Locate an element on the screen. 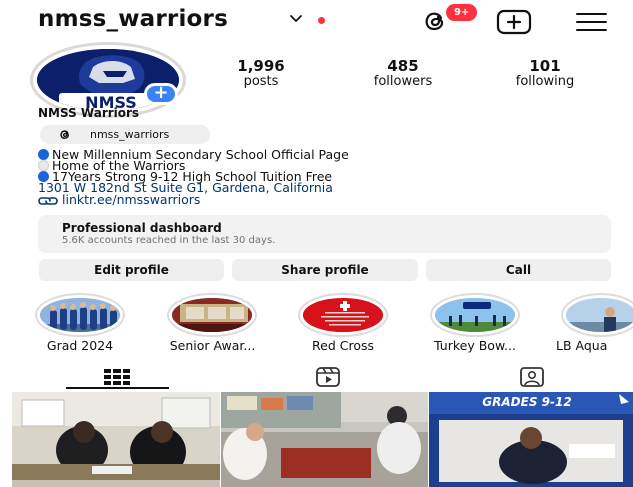 The width and height of the screenshot is (633, 487). call-button: Call is located at coordinates (518, 270).